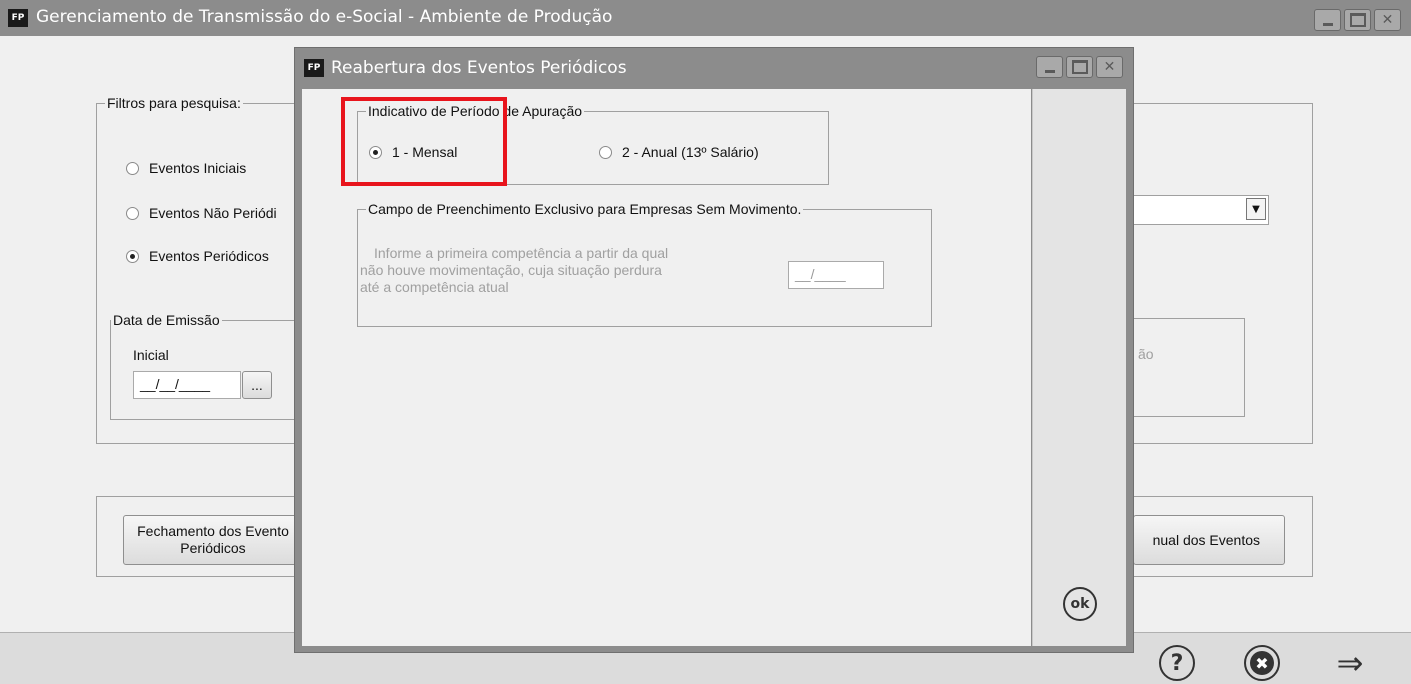  Describe the element at coordinates (1201, 210) in the screenshot. I see `event-type-select: ▼` at that location.